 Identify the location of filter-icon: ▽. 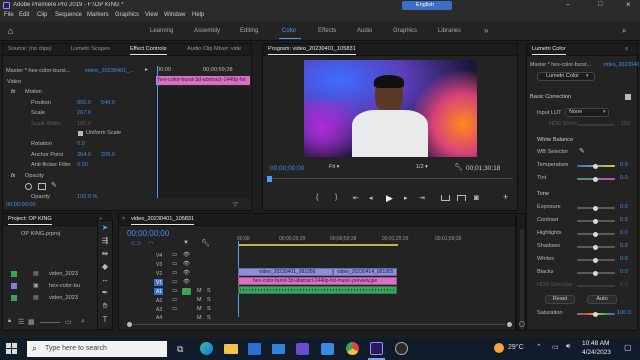
(235, 204).